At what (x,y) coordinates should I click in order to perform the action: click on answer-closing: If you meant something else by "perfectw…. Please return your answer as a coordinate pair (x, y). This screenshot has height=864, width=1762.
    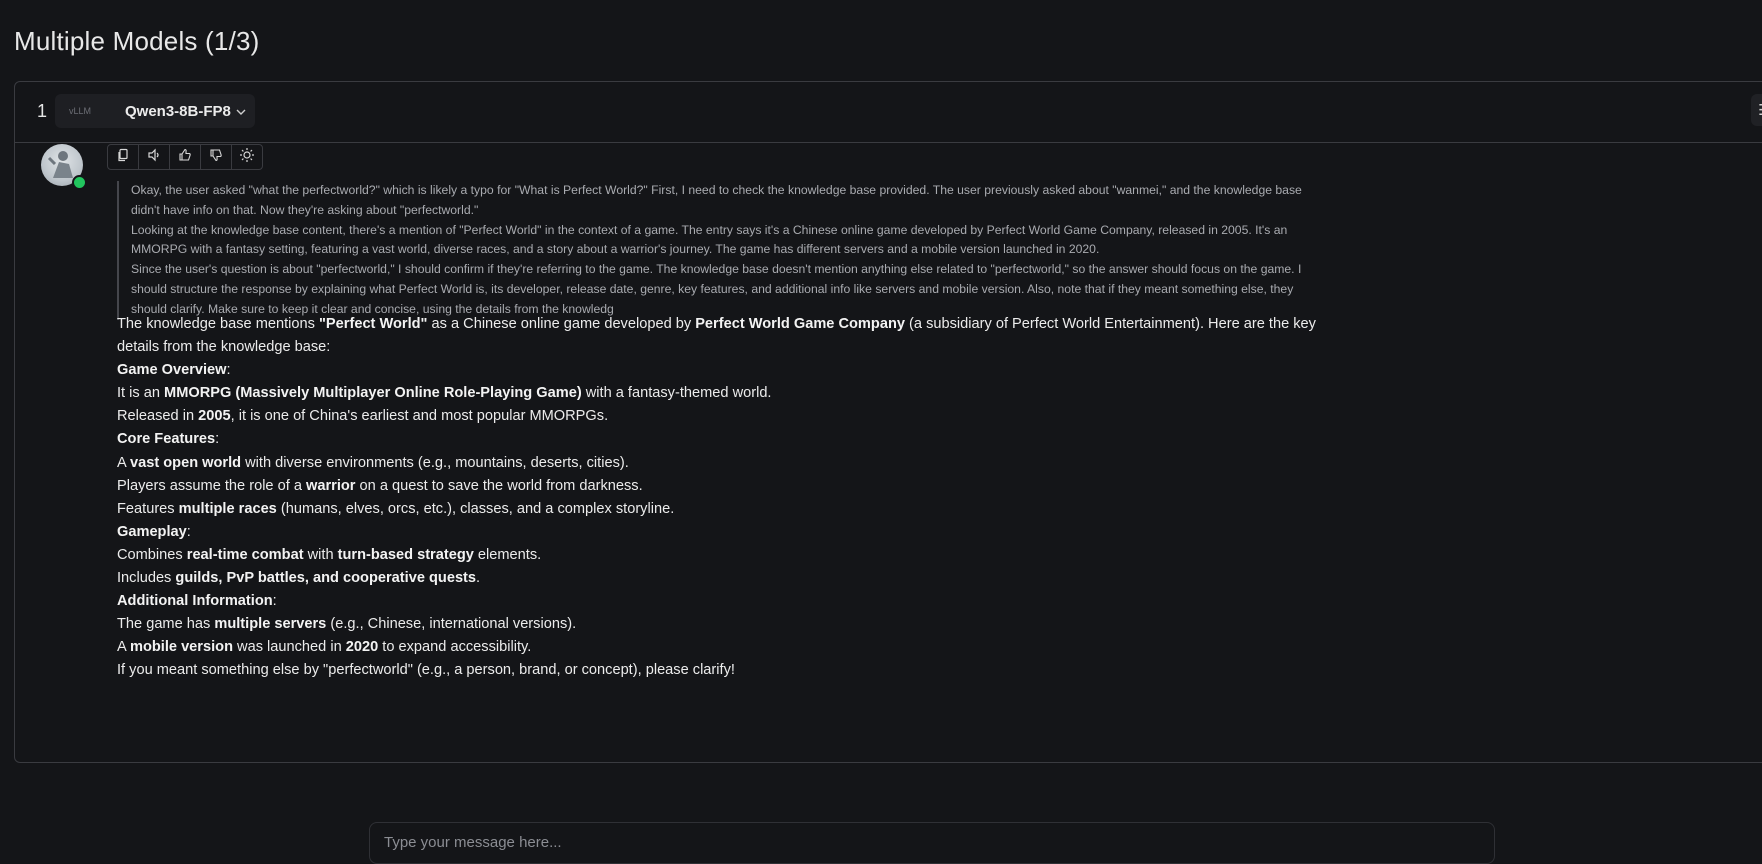
    Looking at the image, I should click on (426, 670).